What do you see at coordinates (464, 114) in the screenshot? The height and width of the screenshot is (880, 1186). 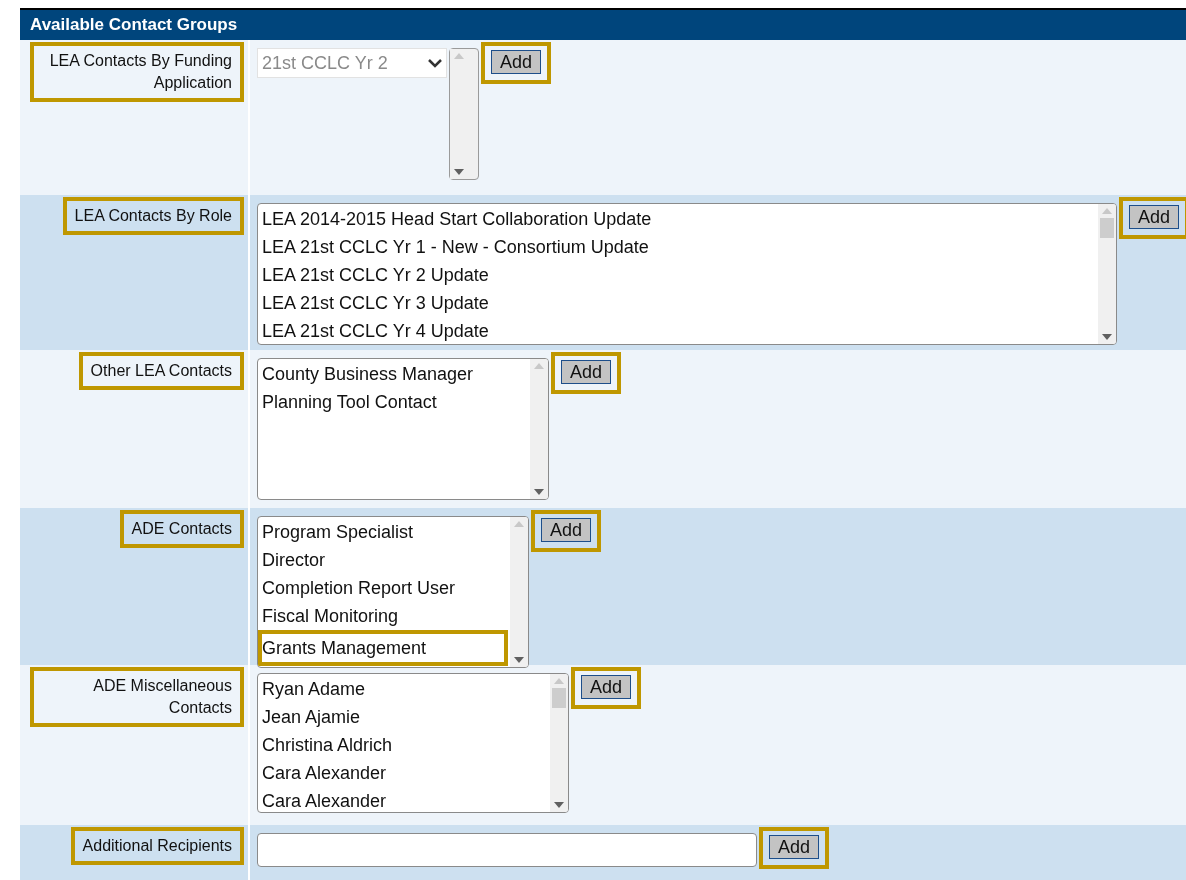 I see `list-box` at bounding box center [464, 114].